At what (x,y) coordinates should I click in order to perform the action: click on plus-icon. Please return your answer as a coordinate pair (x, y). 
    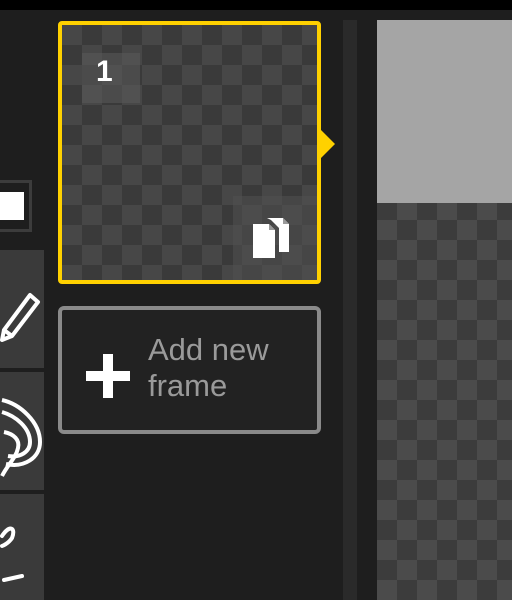
    Looking at the image, I should click on (108, 376).